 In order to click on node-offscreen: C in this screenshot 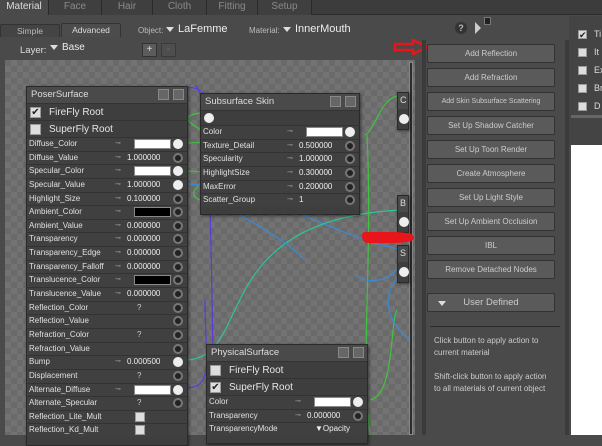, I will do `click(403, 111)`.